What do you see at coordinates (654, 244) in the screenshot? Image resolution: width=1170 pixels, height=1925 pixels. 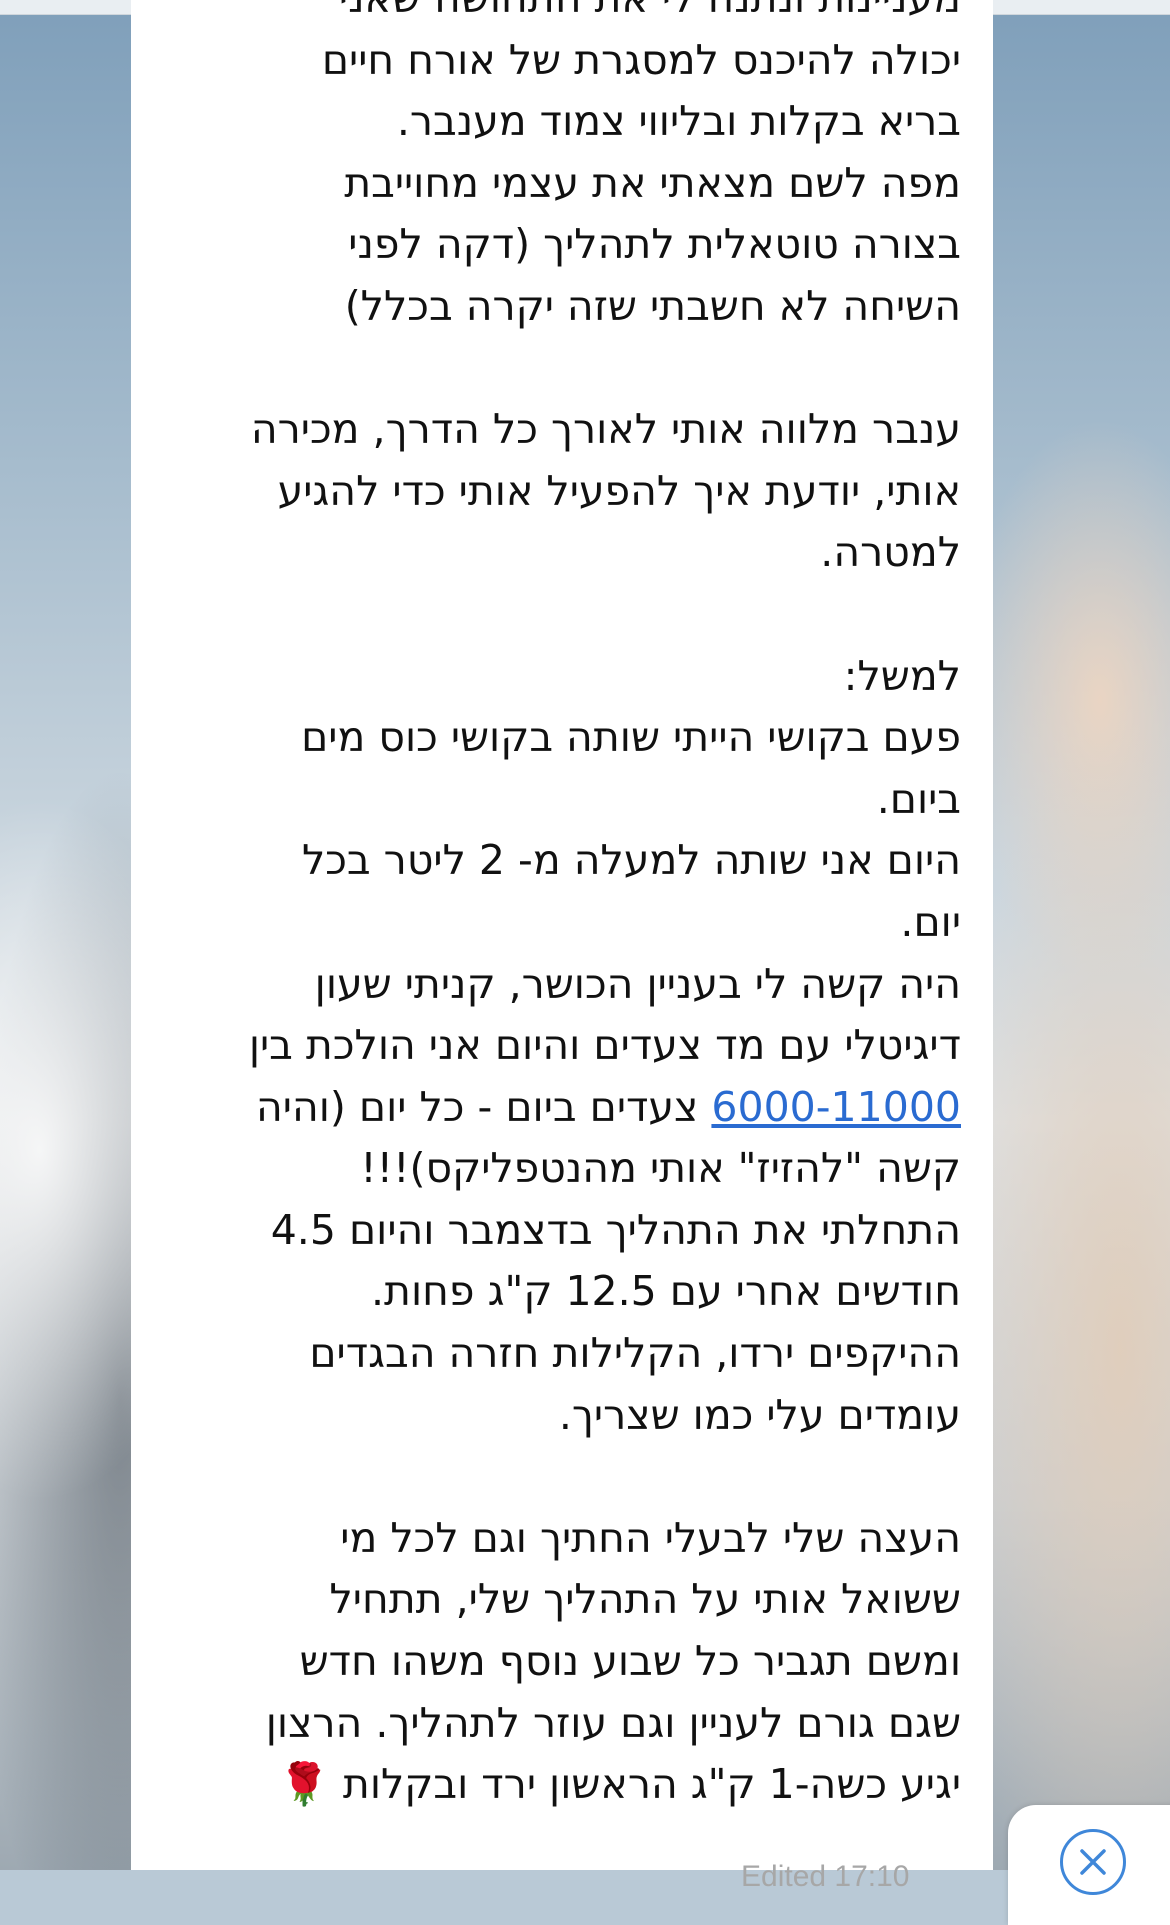 I see `message-line: בצורה טוטאלית לתהליך (דקה לפני` at bounding box center [654, 244].